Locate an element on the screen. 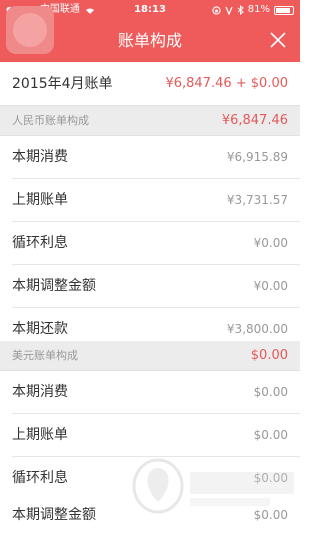 This screenshot has height=537, width=320. bill-total-value: ¥6,847.46 + $0.00 is located at coordinates (226, 83).